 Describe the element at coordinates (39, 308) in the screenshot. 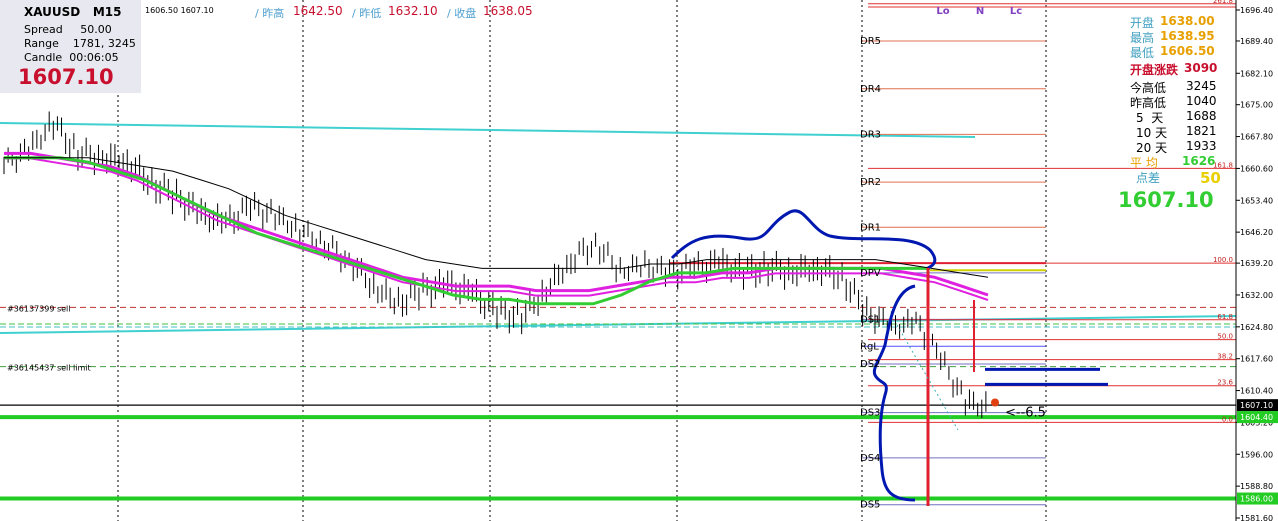

I see `order-line-label: #36137399 sell` at that location.